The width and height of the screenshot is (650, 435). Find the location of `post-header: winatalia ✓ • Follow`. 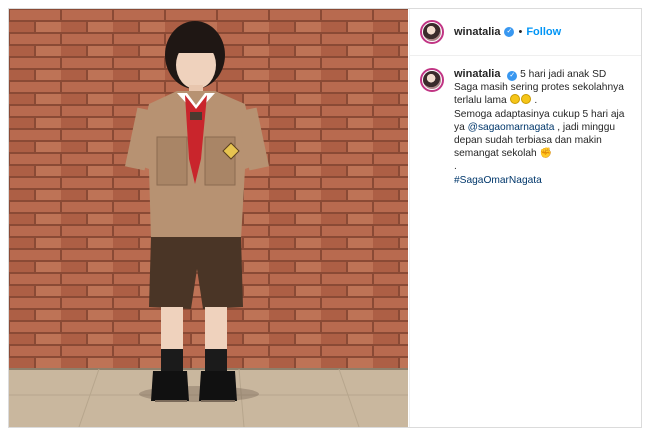

post-header: winatalia ✓ • Follow is located at coordinates (525, 32).